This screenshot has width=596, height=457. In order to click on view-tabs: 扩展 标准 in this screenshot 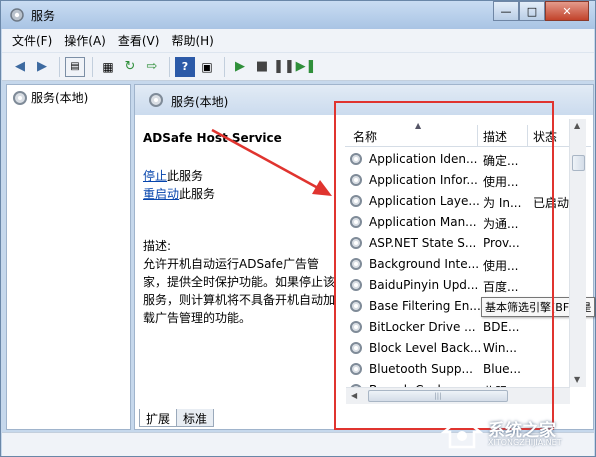, I will do `click(177, 418)`.